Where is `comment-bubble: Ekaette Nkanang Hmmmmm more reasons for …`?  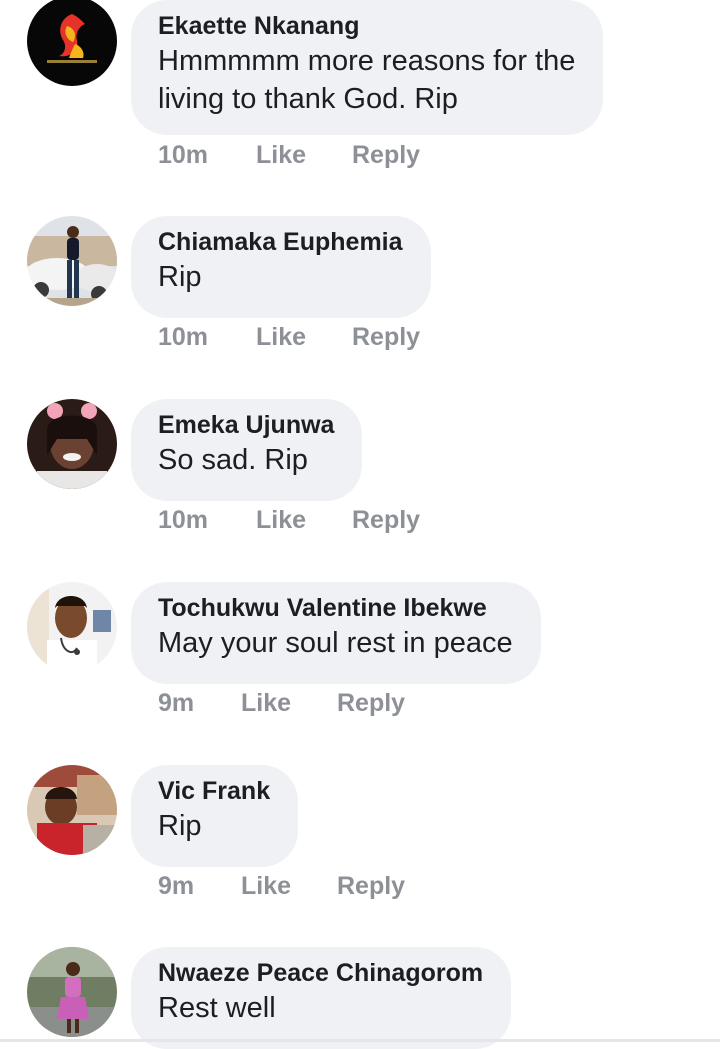 comment-bubble: Ekaette Nkanang Hmmmmm more reasons for … is located at coordinates (367, 67).